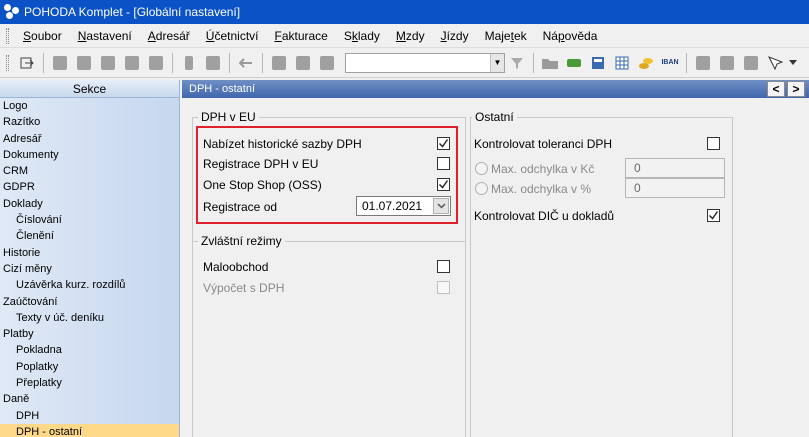  I want to click on tools-icon, so click(213, 63).